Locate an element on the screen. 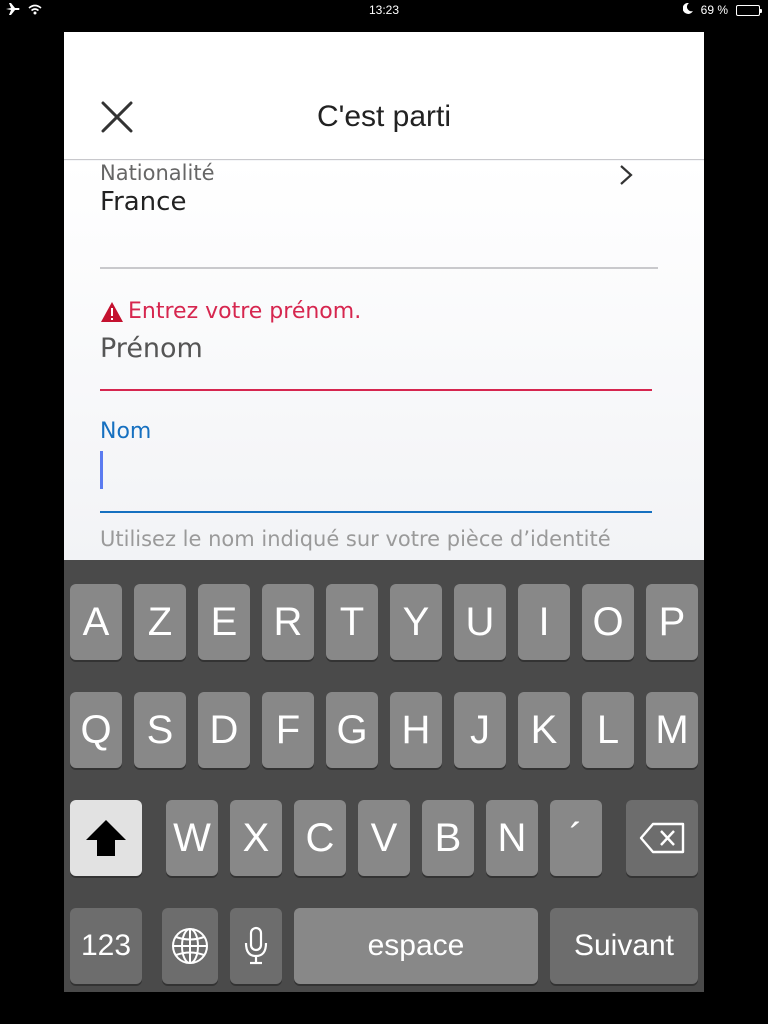 This screenshot has height=1024, width=768. globe-key is located at coordinates (190, 946).